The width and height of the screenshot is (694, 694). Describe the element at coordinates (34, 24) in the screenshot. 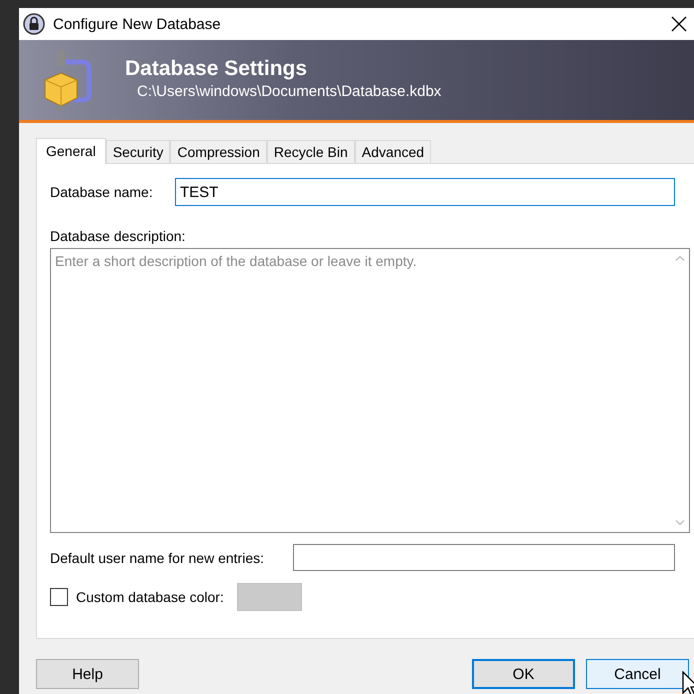

I see `lock-icon` at that location.